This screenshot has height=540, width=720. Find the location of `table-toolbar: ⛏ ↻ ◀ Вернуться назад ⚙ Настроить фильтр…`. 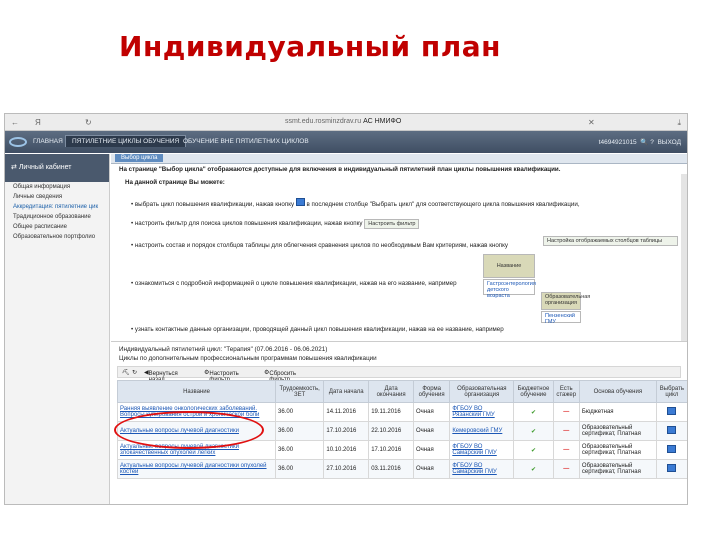

table-toolbar: ⛏ ↻ ◀ Вернуться назад ⚙ Настроить фильтр… is located at coordinates (399, 374).